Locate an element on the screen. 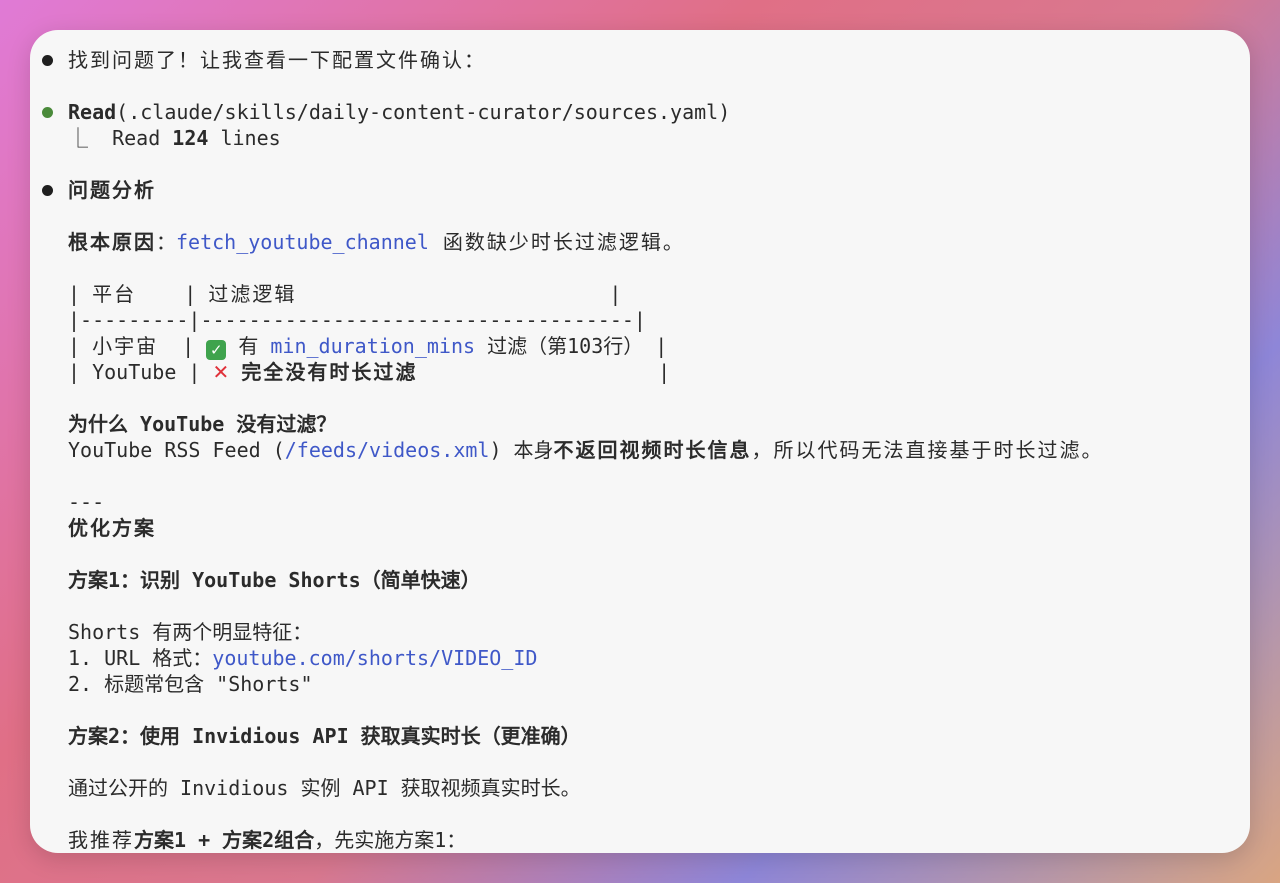 Image resolution: width=1280 pixels, height=883 pixels. recommendation-line: 我推荐方案1 + 方案2组合，先实施方案1： is located at coordinates (267, 840).